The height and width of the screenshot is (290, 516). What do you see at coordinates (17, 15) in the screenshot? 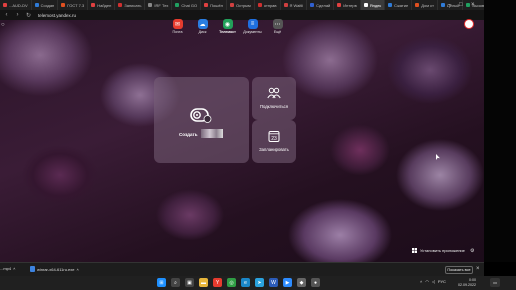
I see `forward-icon: ›` at bounding box center [17, 15].